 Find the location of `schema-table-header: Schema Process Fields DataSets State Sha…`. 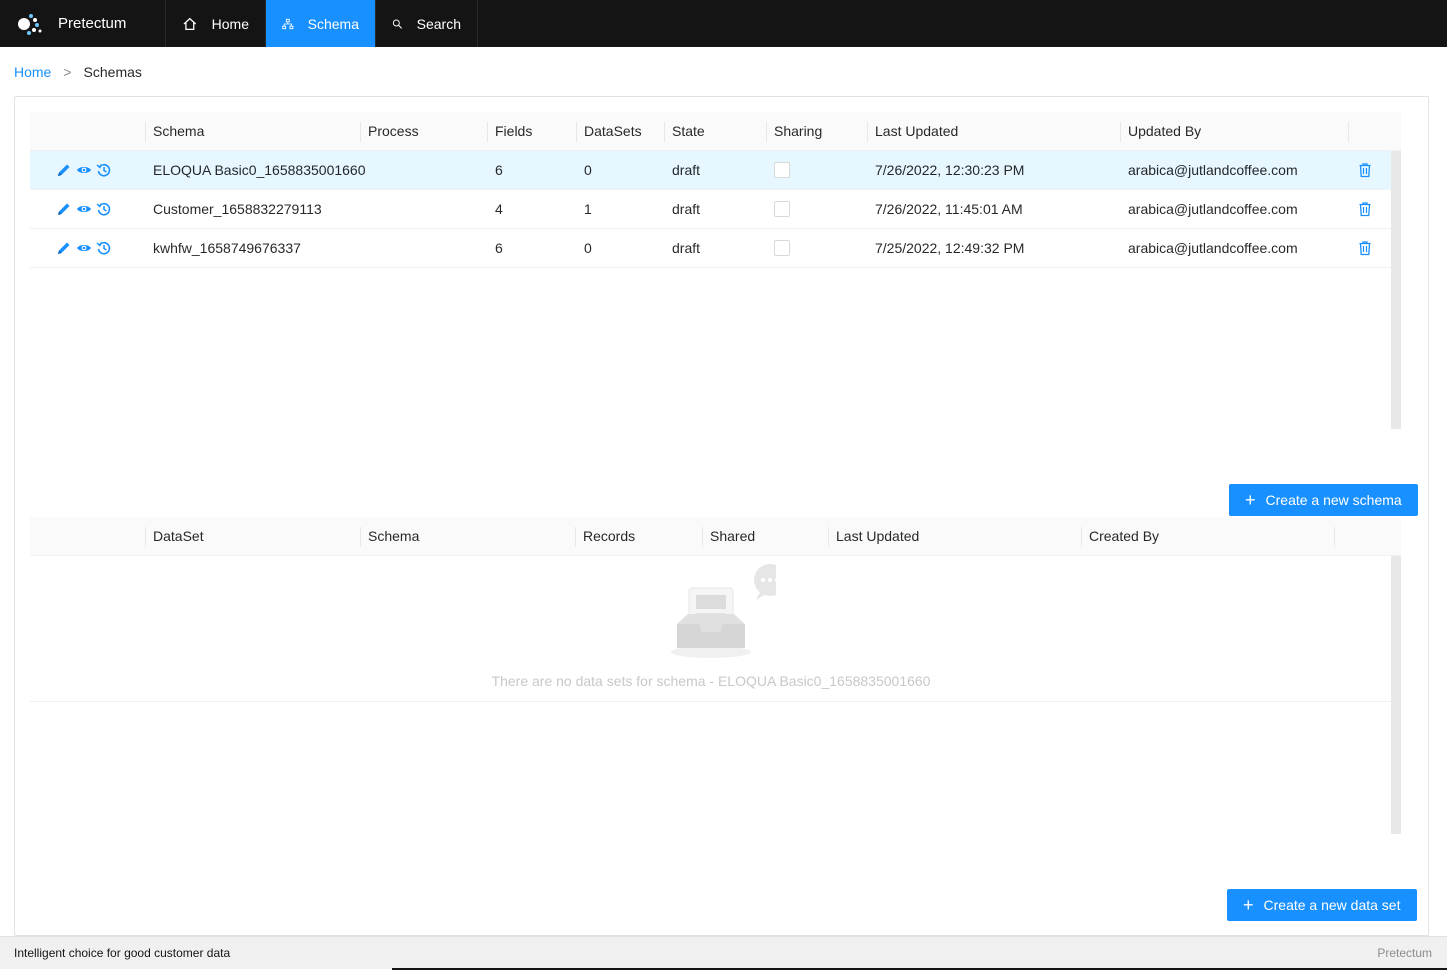

schema-table-header: Schema Process Fields DataSets State Sha… is located at coordinates (715, 131).